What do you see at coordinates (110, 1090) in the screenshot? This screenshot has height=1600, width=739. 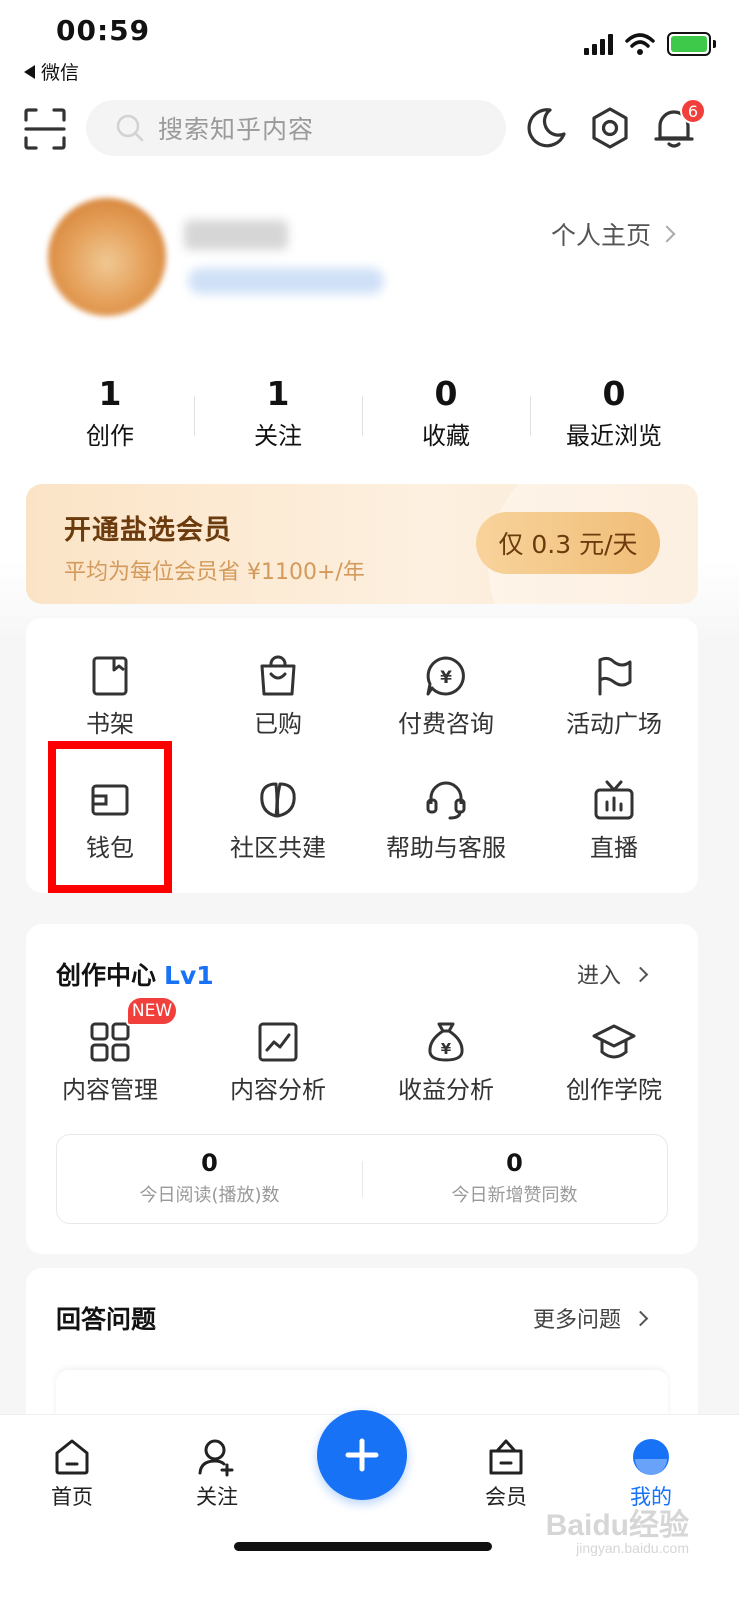 I see `creator-tool-label: 内容管理` at bounding box center [110, 1090].